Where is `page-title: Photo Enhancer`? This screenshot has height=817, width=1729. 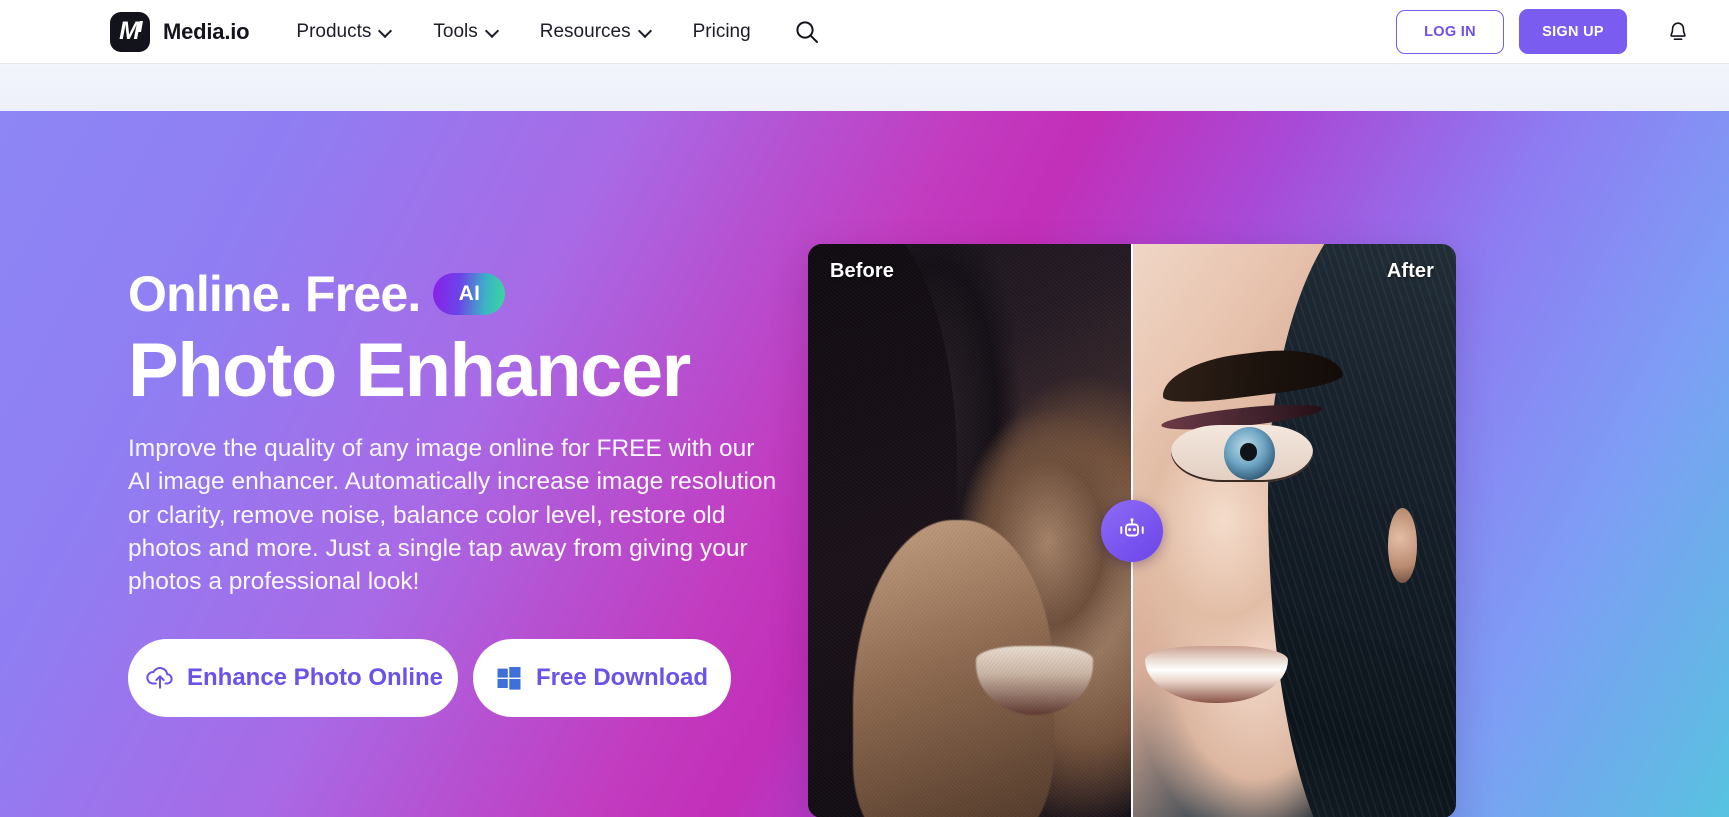 page-title: Photo Enhancer is located at coordinates (409, 370).